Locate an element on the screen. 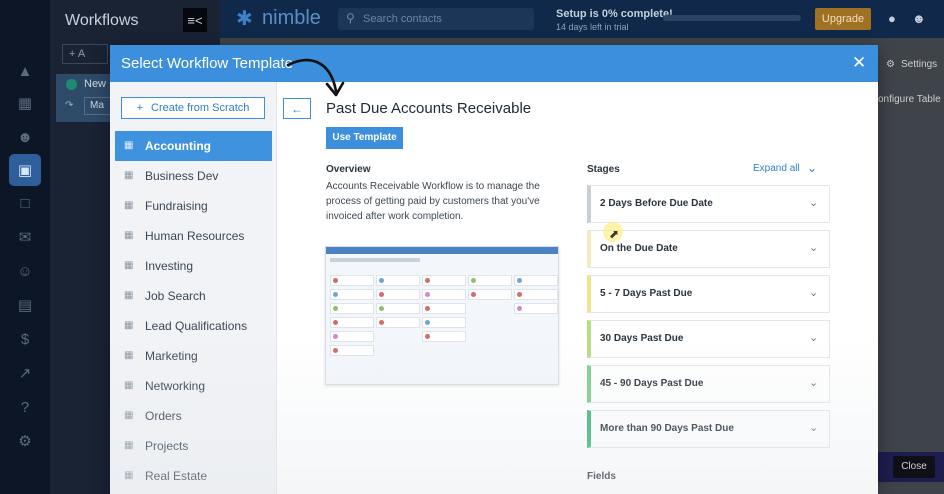 This screenshot has width=944, height=494. category-label: Projects is located at coordinates (167, 446).